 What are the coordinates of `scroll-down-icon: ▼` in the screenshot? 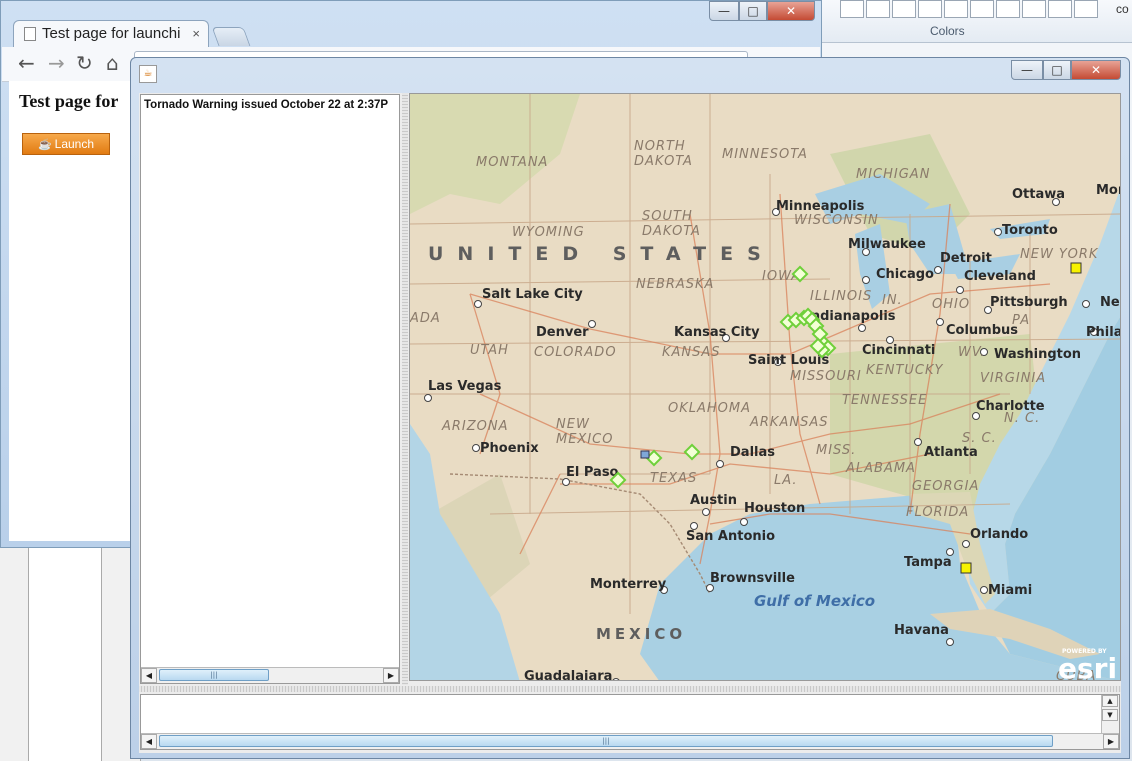 It's located at (1110, 715).